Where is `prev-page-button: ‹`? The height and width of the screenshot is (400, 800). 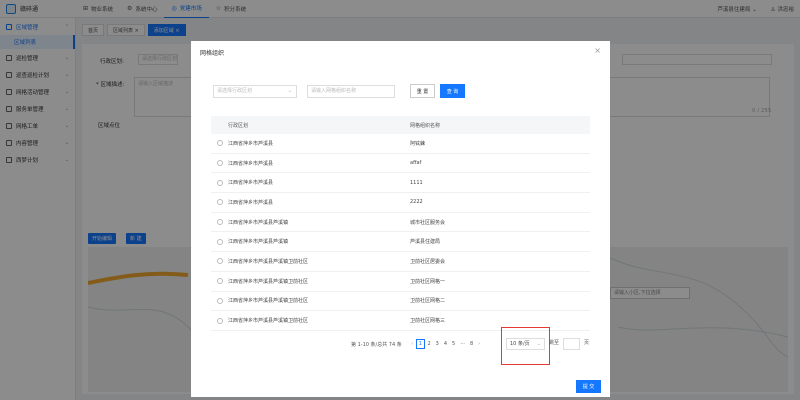
prev-page-button: ‹ is located at coordinates (412, 344).